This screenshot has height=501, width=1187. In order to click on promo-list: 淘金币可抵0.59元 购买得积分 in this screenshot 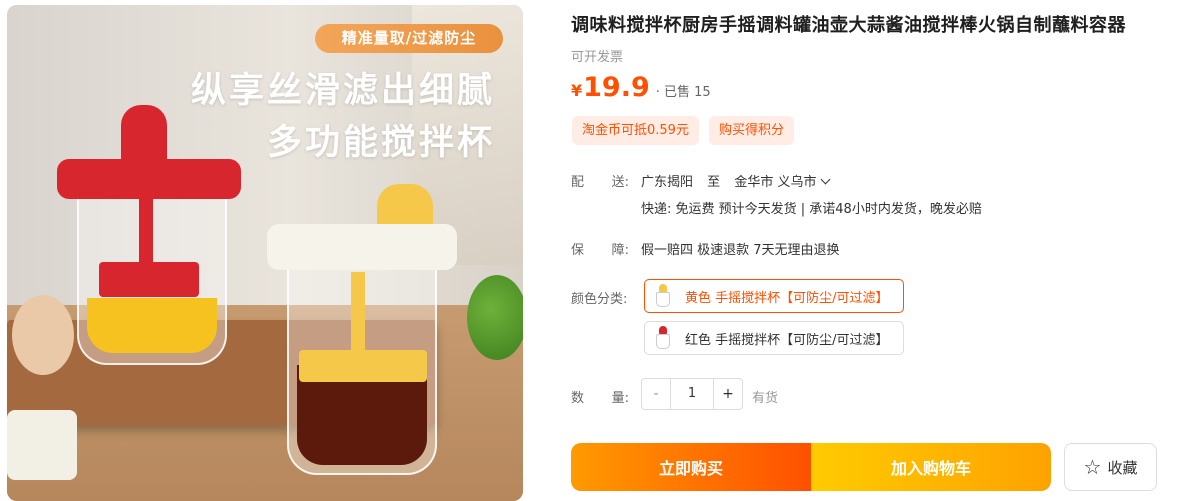, I will do `click(683, 130)`.